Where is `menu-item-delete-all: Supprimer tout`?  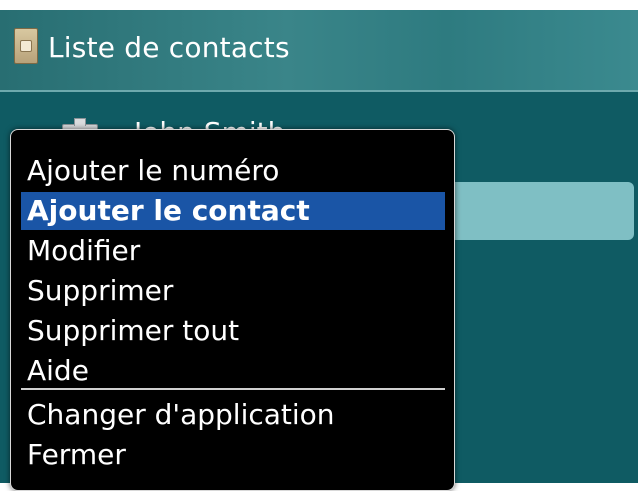
menu-item-delete-all: Supprimer tout is located at coordinates (233, 331).